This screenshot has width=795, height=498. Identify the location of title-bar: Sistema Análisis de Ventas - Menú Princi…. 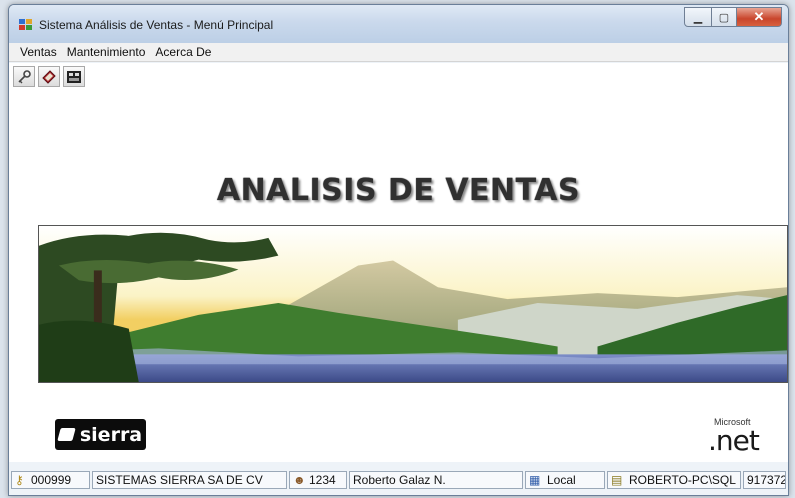
(398, 24).